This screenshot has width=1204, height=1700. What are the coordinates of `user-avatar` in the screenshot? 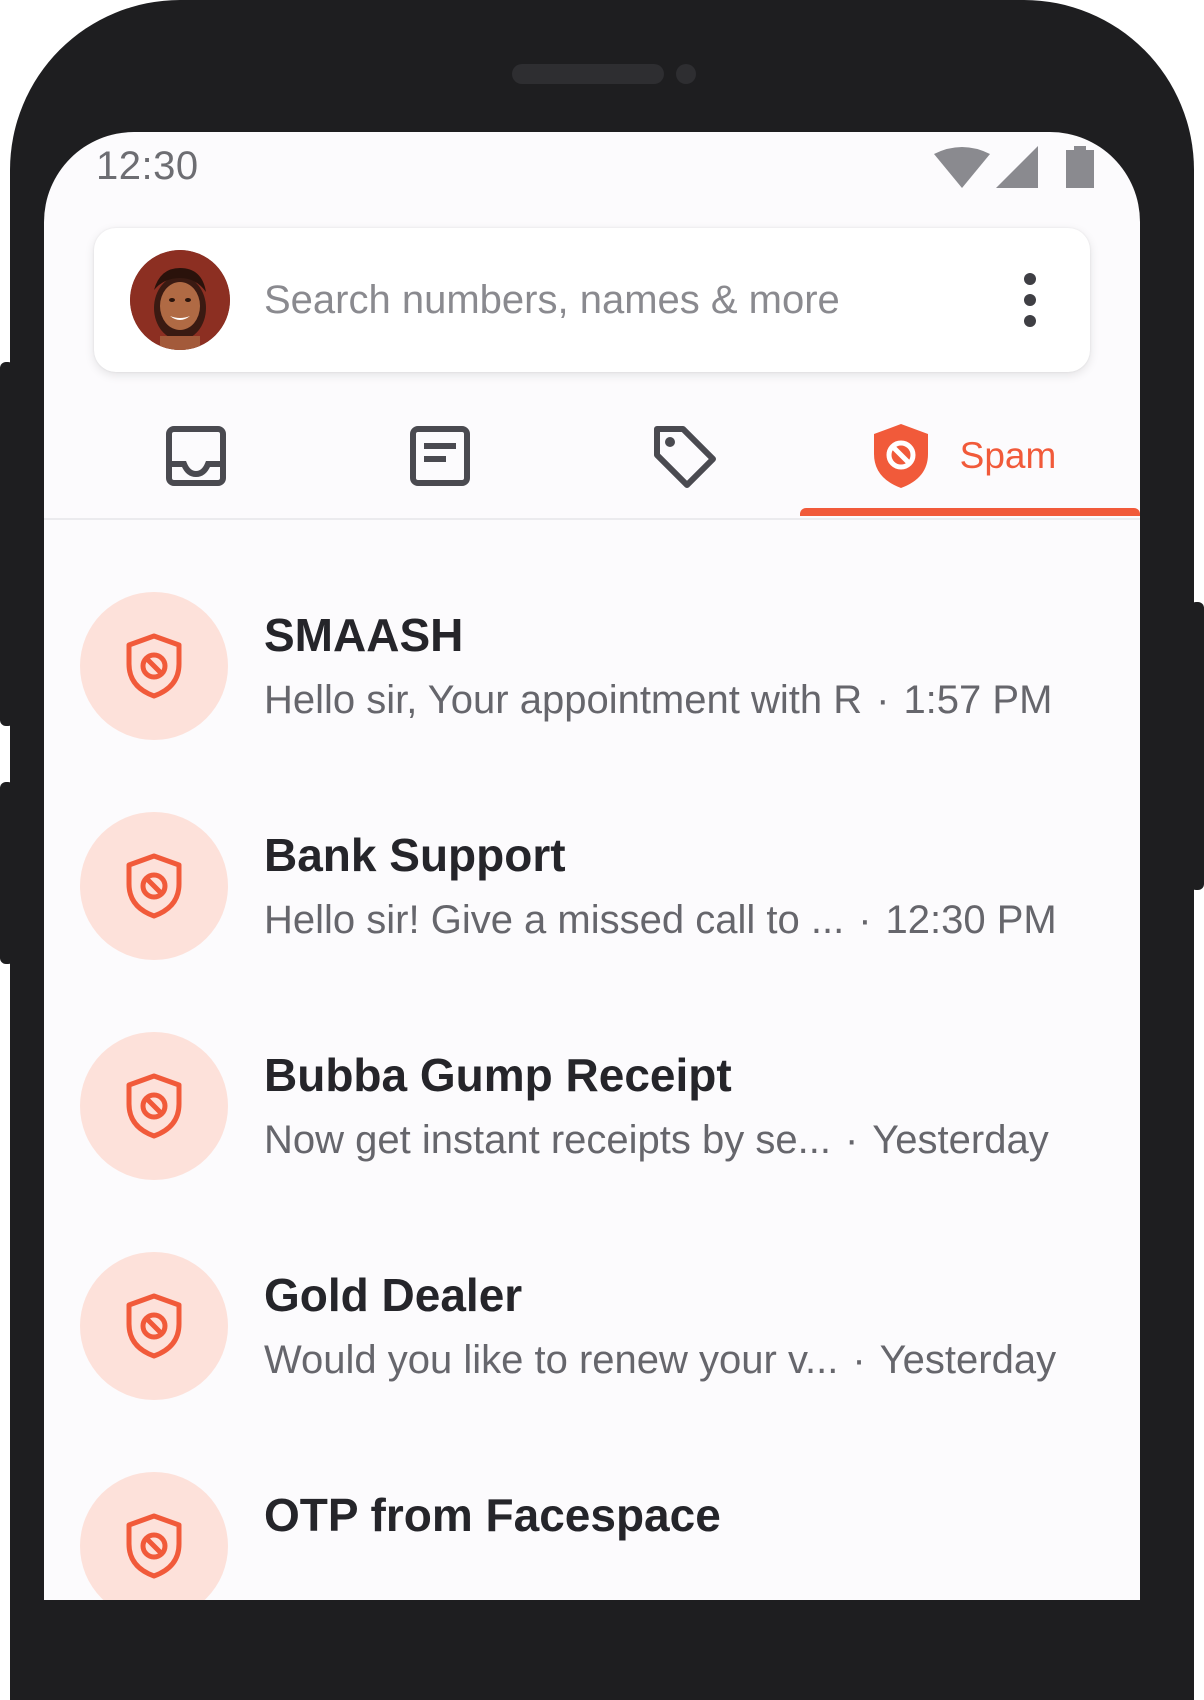 It's located at (180, 300).